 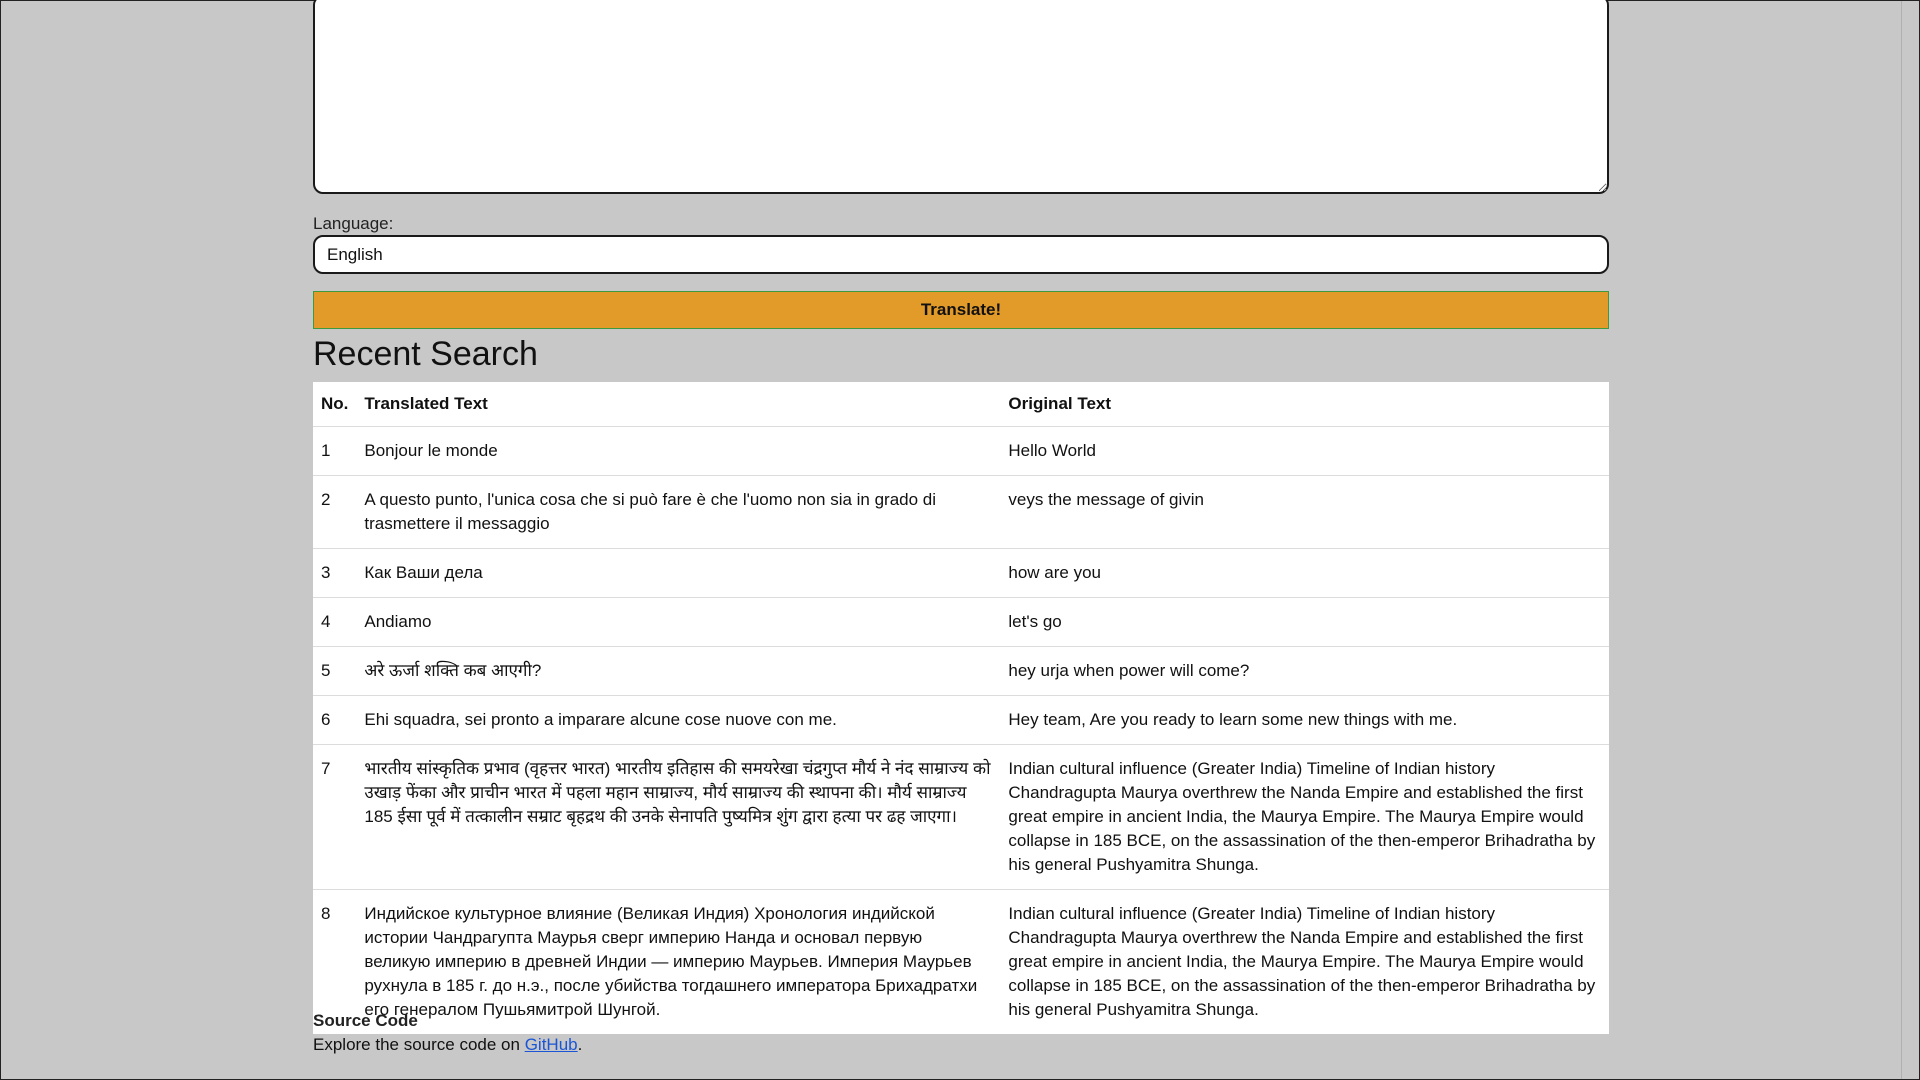 I want to click on row-number: 3, so click(x=335, y=573).